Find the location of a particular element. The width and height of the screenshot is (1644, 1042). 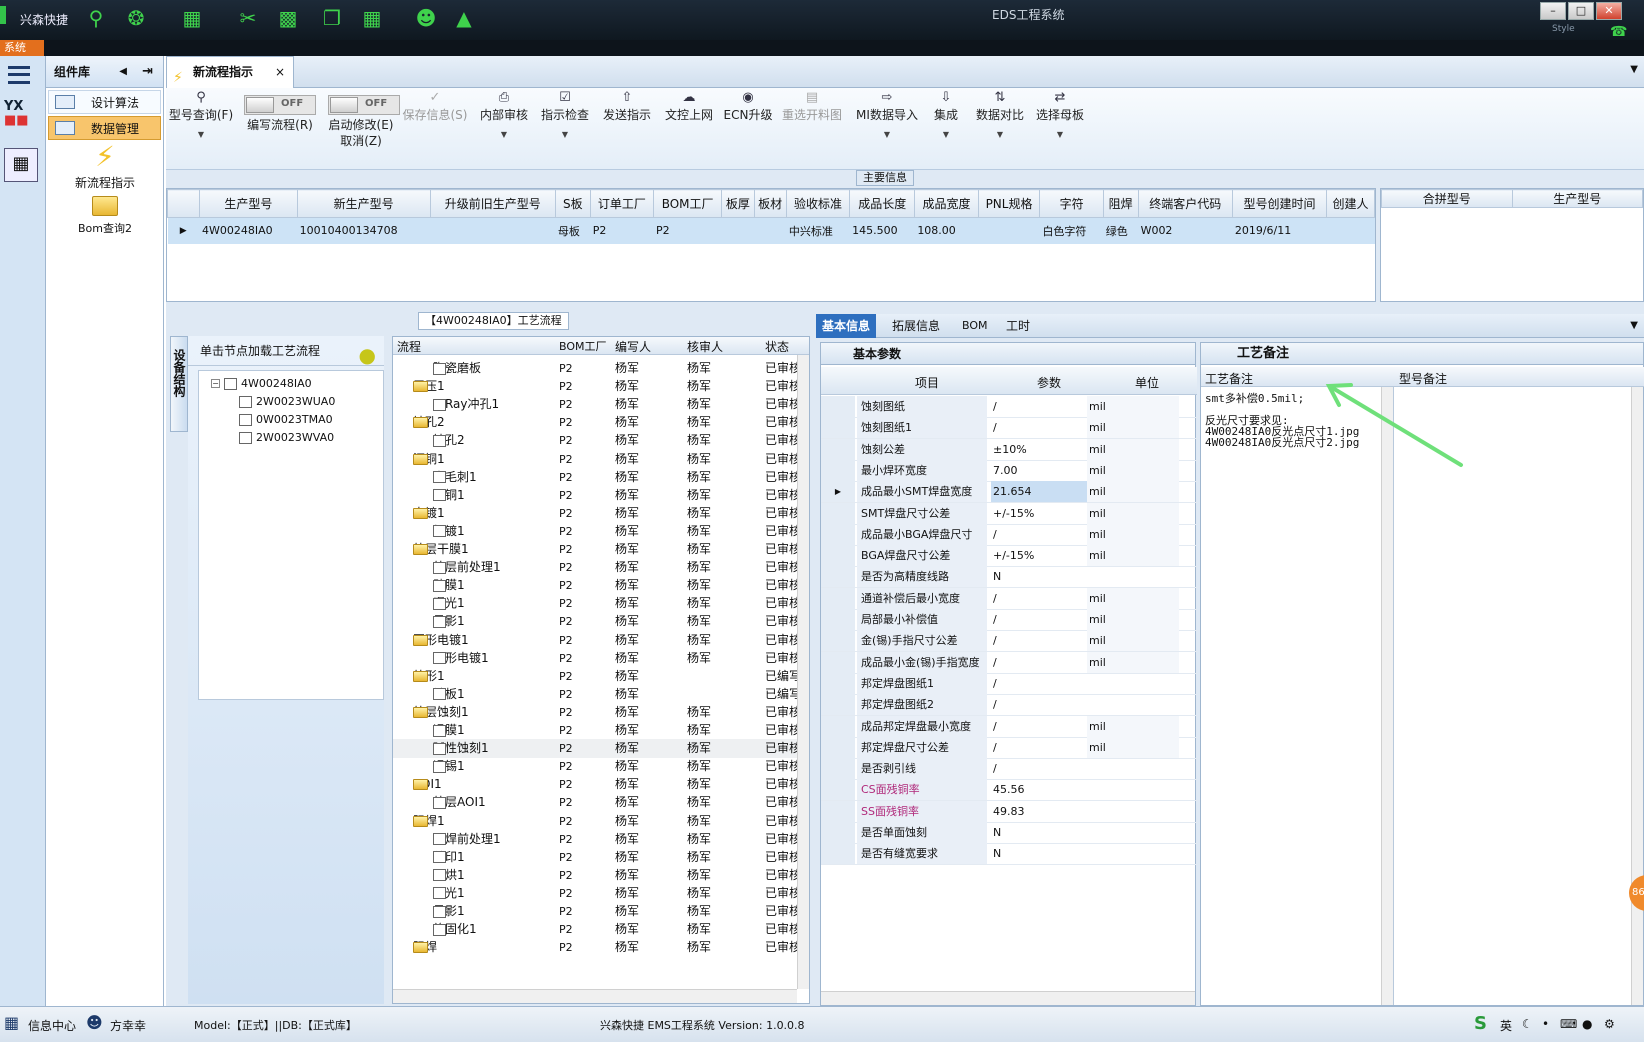

param-row: ▶ 成品最小SMT焊盘宽度 21.654 mil is located at coordinates (1009, 492).